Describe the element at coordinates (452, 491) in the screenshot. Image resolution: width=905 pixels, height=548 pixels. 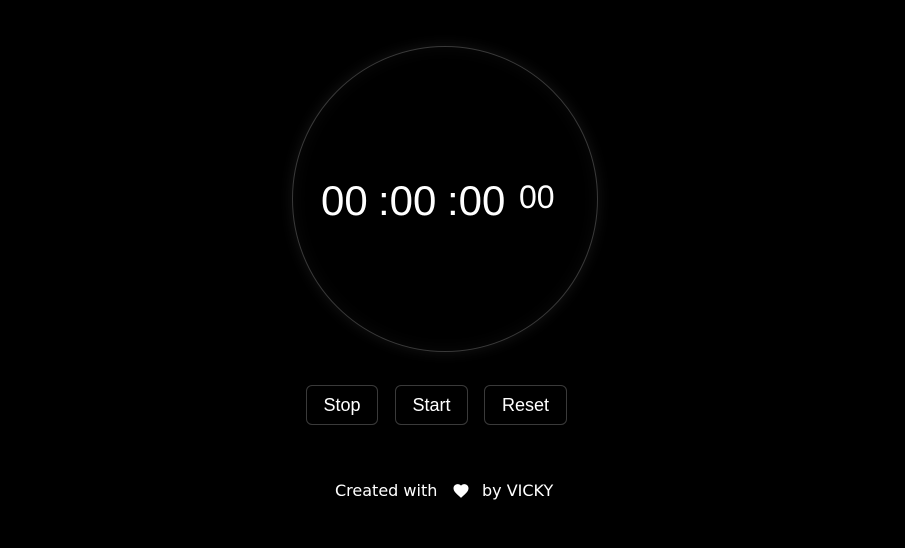
I see `footer-credit: Created with by VICKY` at that location.